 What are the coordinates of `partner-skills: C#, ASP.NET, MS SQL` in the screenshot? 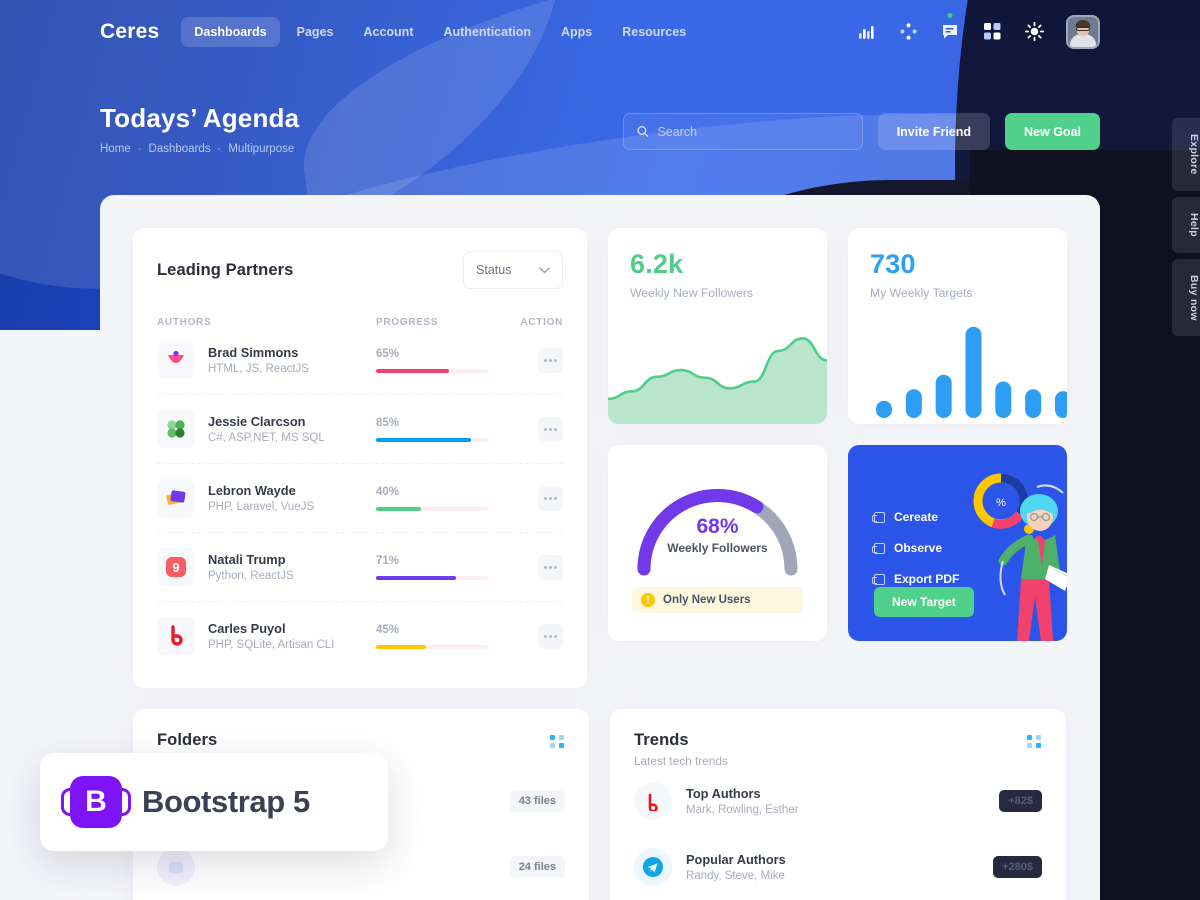 It's located at (266, 438).